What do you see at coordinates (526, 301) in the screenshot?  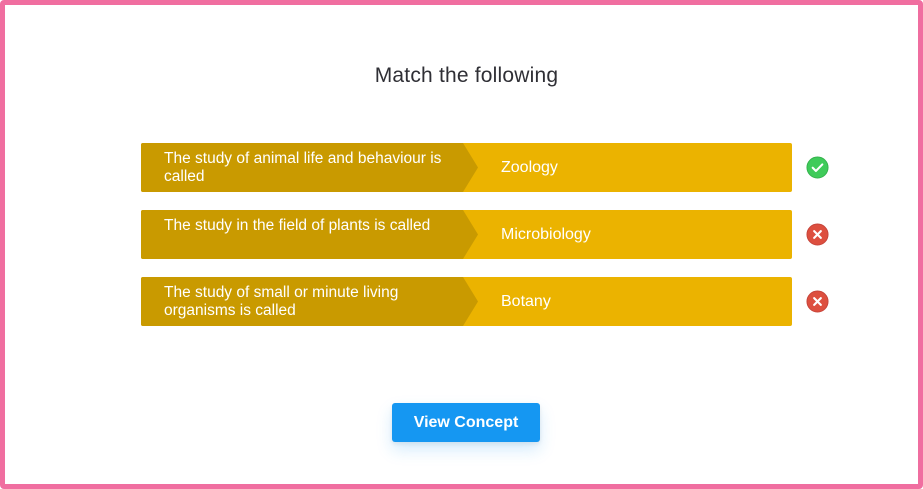 I see `answer-text: Botany` at bounding box center [526, 301].